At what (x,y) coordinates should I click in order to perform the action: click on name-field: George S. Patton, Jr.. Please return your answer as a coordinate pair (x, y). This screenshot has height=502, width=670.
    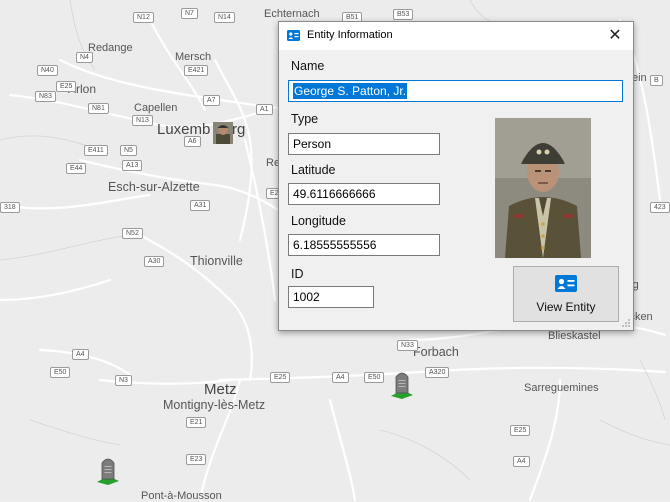
    Looking at the image, I should click on (455, 91).